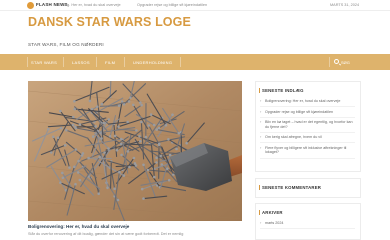 This screenshot has height=240, width=390. What do you see at coordinates (110, 62) in the screenshot?
I see `nav-item-film: FILM` at bounding box center [110, 62].